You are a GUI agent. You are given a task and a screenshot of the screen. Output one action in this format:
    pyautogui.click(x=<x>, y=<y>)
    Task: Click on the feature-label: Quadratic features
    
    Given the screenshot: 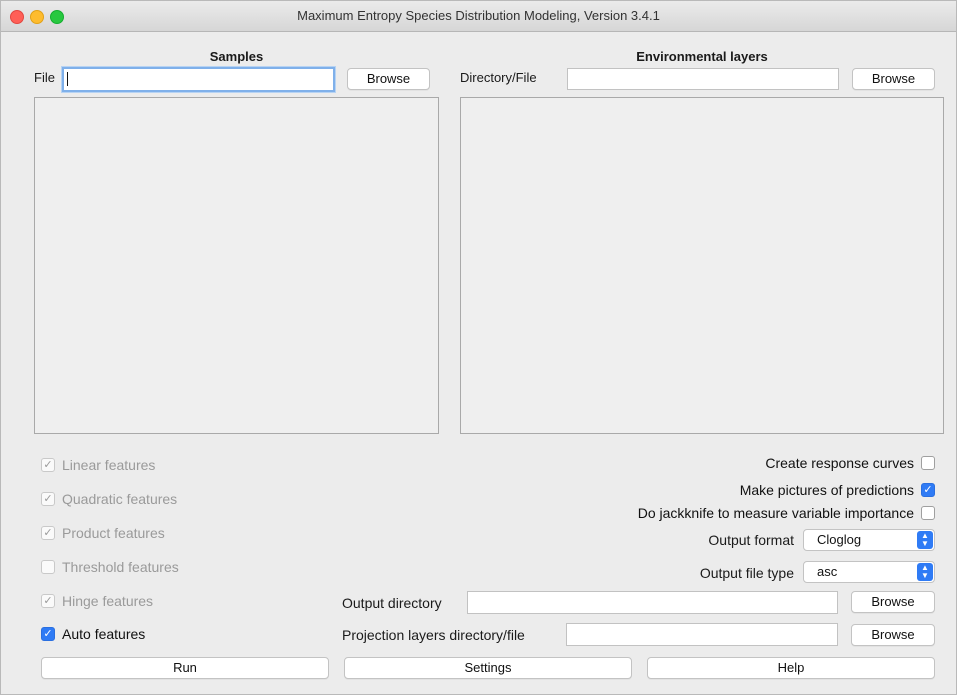 What is the action you would take?
    pyautogui.click(x=120, y=499)
    